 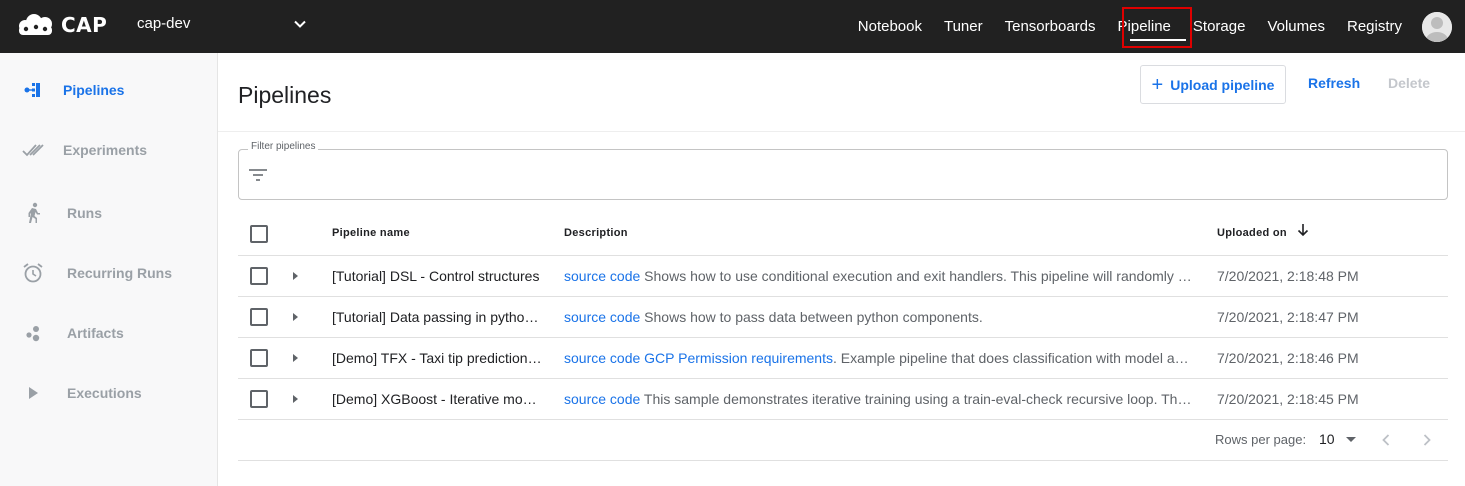 I want to click on filter-icon, so click(x=258, y=175).